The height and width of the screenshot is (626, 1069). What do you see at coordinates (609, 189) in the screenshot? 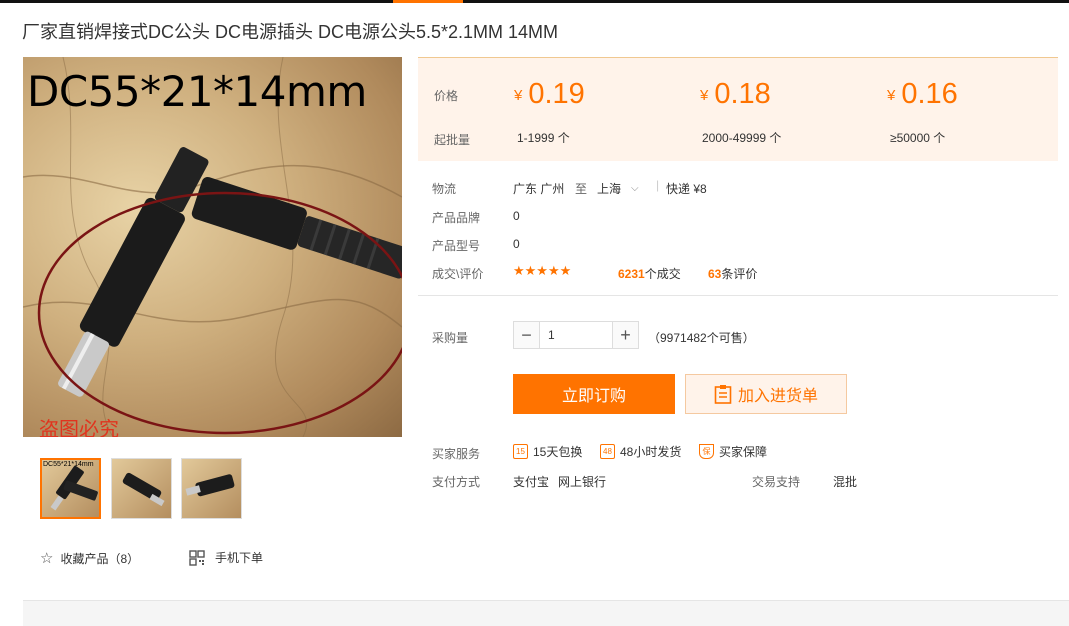
I see `logistics-to: 上海` at bounding box center [609, 189].